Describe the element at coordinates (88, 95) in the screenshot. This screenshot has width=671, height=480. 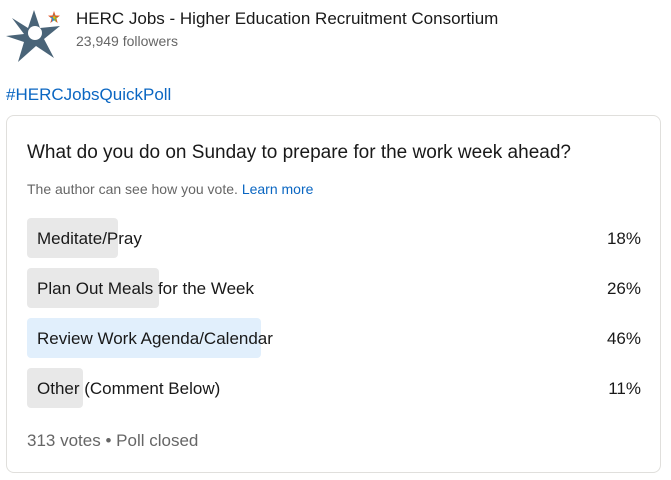
I see `hashtag-link: #HERCJobsQuickPoll` at that location.